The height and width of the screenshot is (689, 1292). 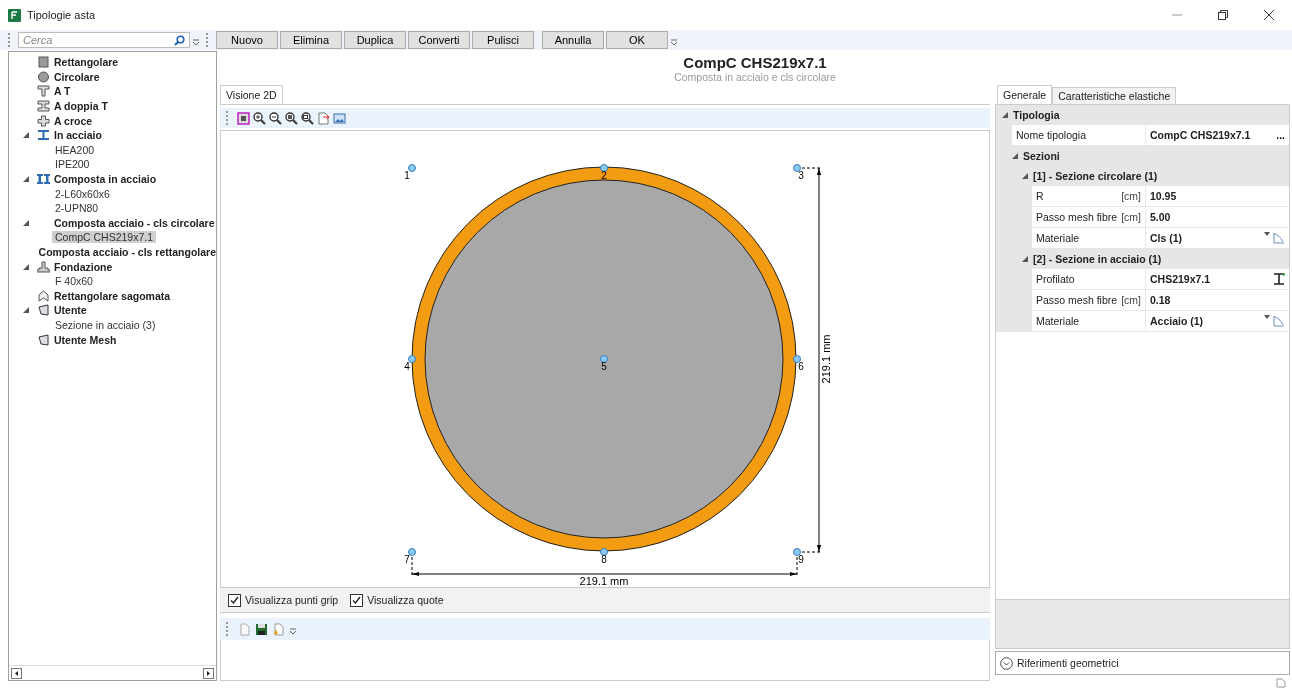 What do you see at coordinates (72, 164) in the screenshot?
I see `tree-item: IPE200` at bounding box center [72, 164].